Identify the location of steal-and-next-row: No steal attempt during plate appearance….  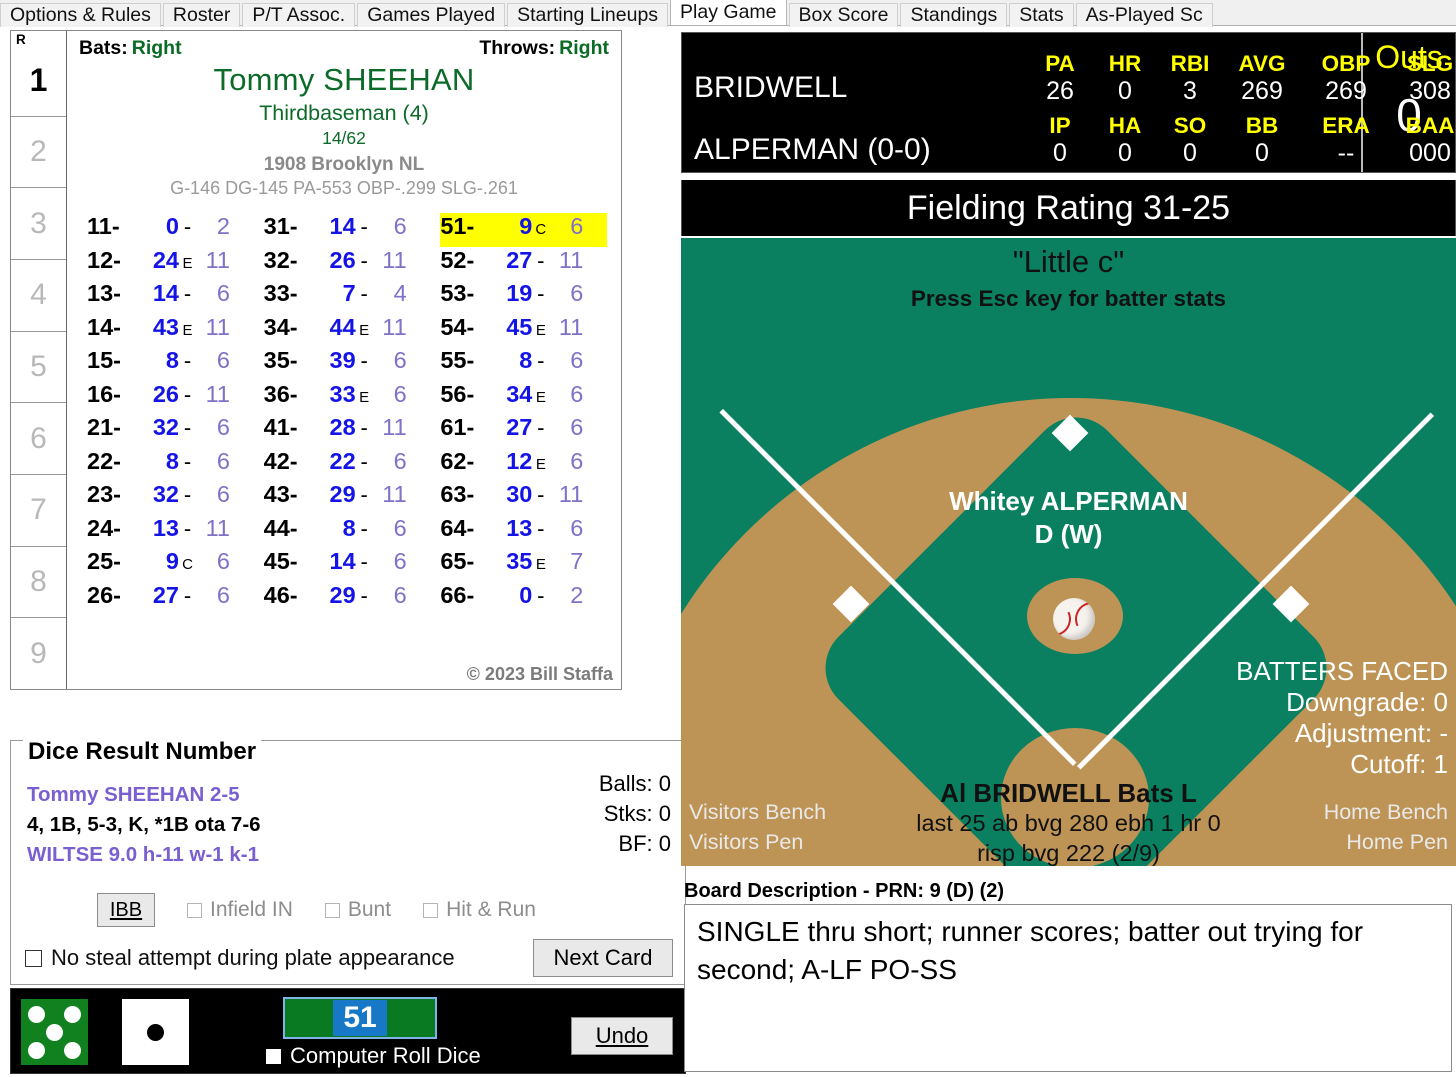
(349, 958).